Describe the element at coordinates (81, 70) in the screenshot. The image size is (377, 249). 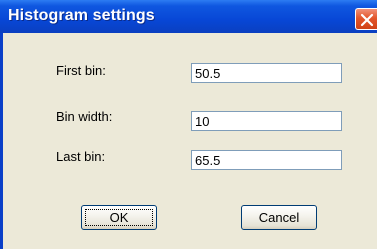
I see `first-bin-label: First bin:` at that location.